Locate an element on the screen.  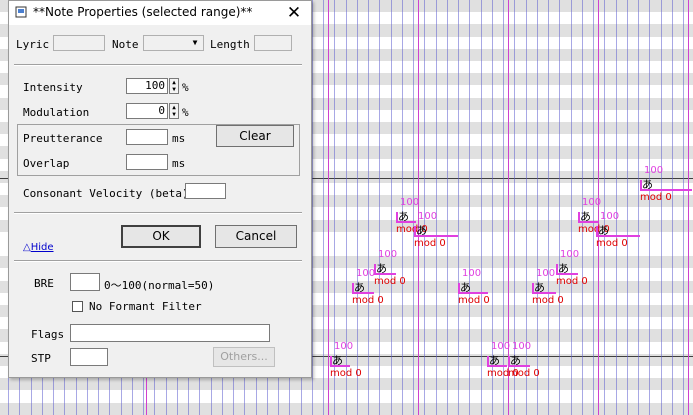
hide-link: △Hide is located at coordinates (38, 247).